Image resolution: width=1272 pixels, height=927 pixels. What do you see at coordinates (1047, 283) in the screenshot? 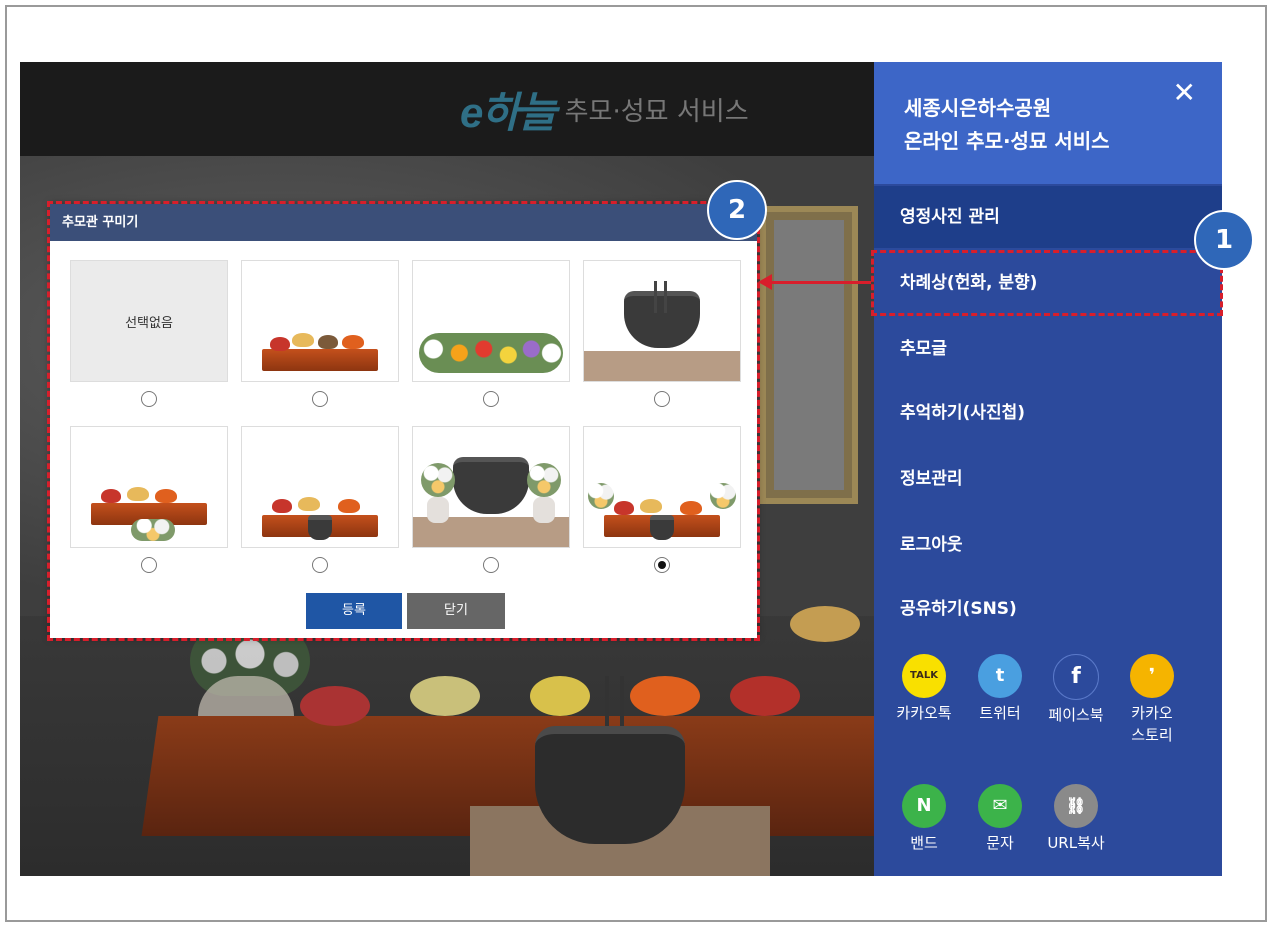
I see `annotation-menu-highlight` at bounding box center [1047, 283].